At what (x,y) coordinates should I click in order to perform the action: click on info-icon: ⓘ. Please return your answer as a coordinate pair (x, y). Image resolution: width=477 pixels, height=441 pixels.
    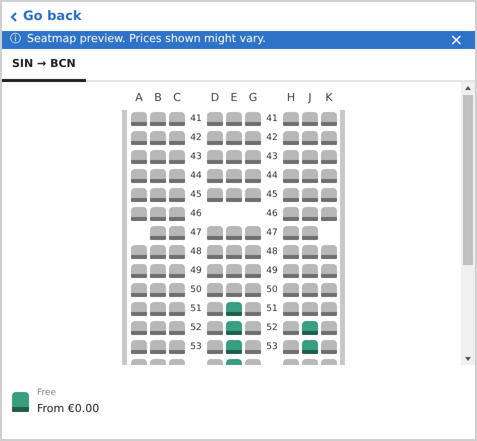
    Looking at the image, I should click on (15, 39).